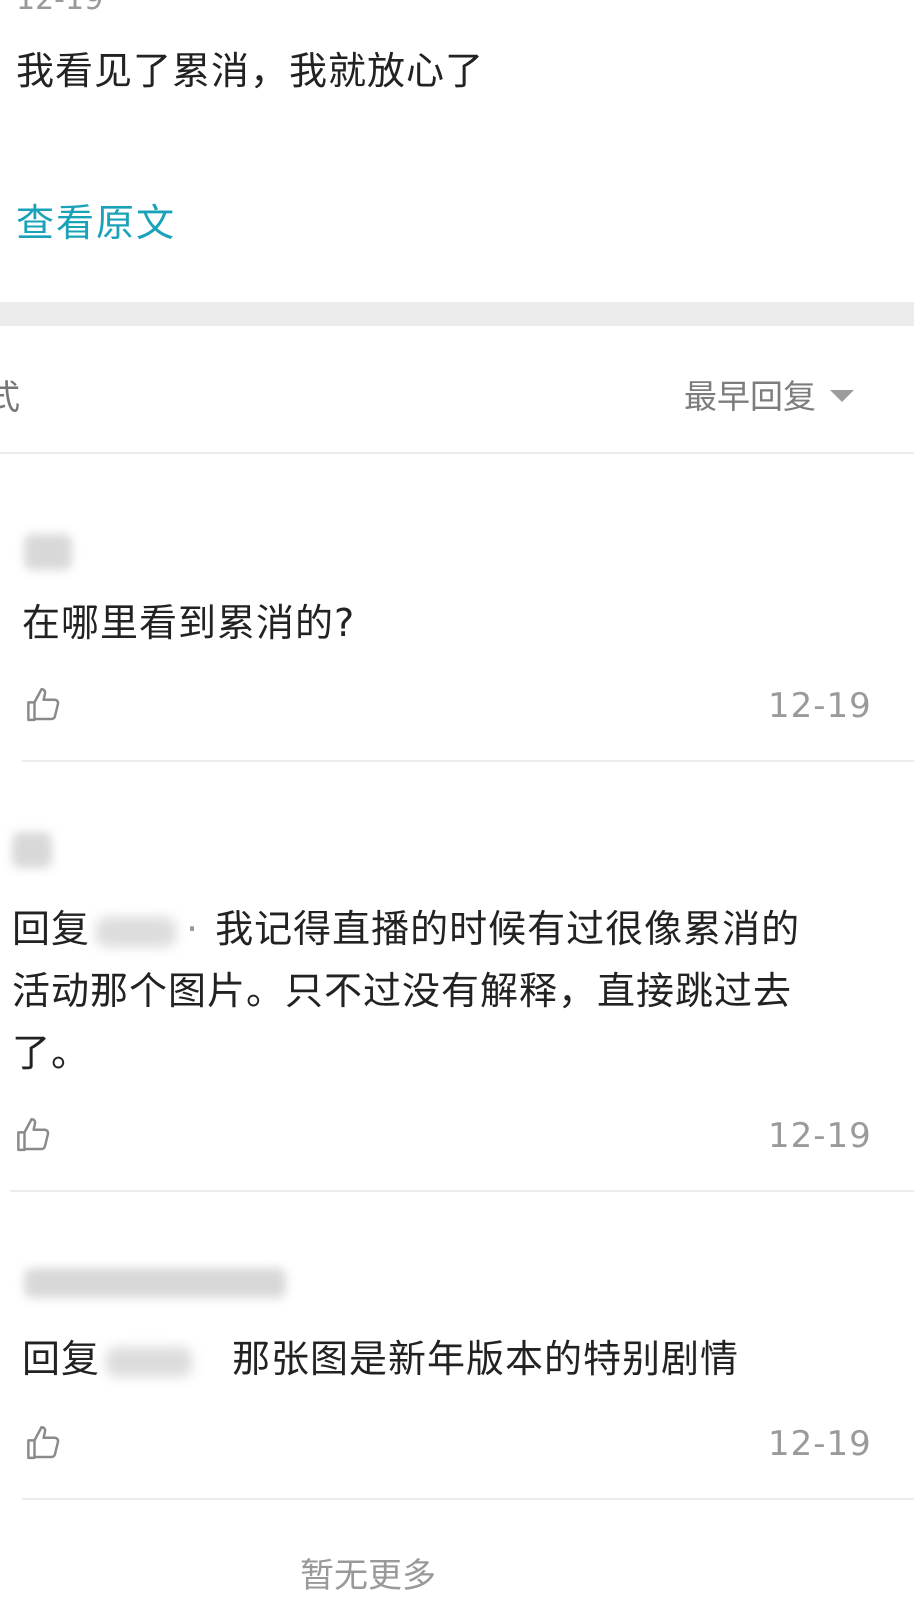 The width and height of the screenshot is (914, 1597). Describe the element at coordinates (508, 929) in the screenshot. I see `reply-body-line1: 我记得直播的时候有过很像累消的` at that location.